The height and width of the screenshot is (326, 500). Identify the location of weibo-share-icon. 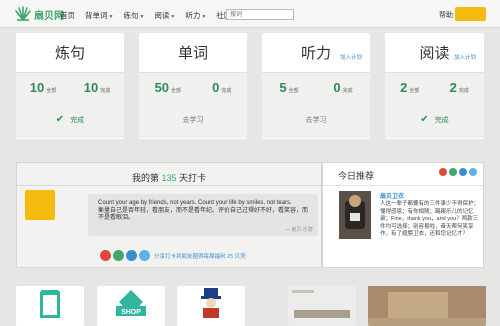
(105, 255).